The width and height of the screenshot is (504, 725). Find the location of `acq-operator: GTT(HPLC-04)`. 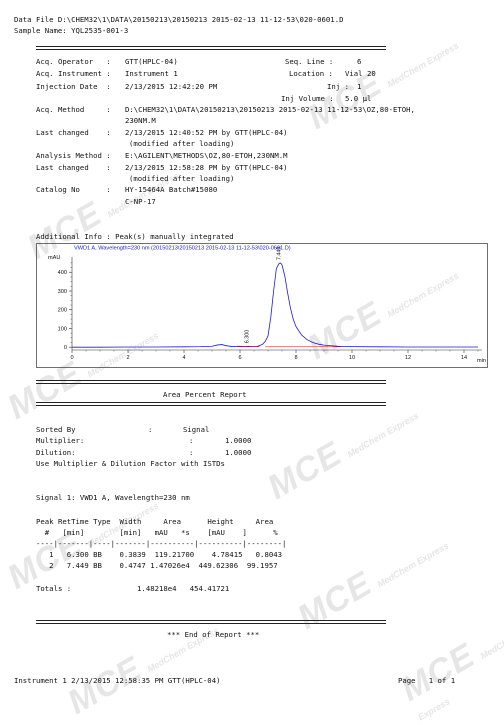

acq-operator: GTT(HPLC-04) is located at coordinates (151, 61).